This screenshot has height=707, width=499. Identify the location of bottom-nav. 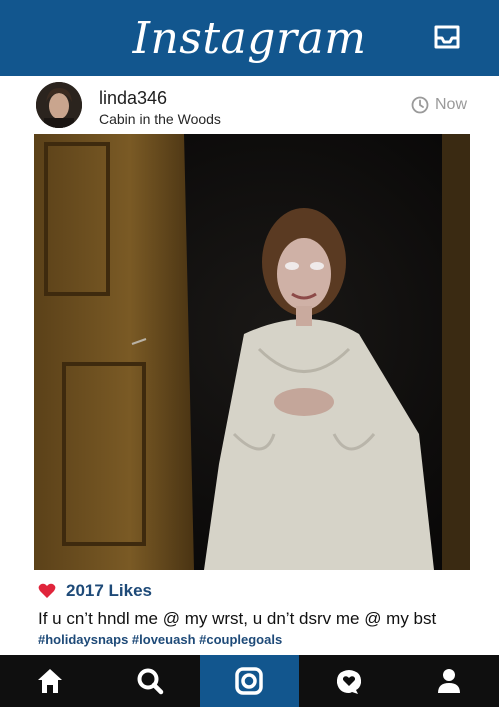
(249, 681).